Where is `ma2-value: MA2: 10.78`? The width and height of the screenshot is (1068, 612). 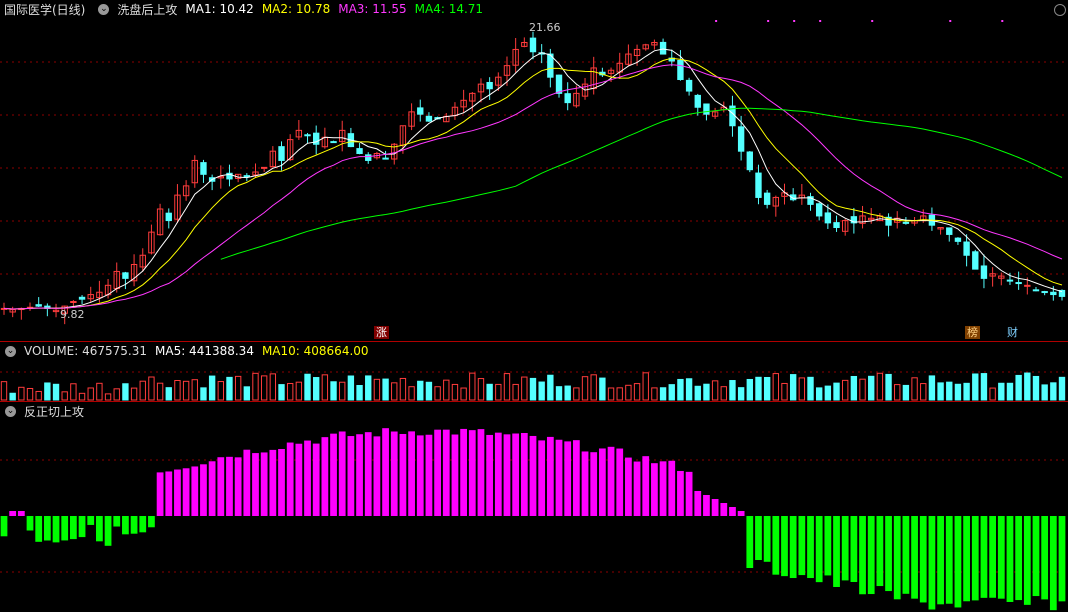 ma2-value: MA2: 10.78 is located at coordinates (296, 9).